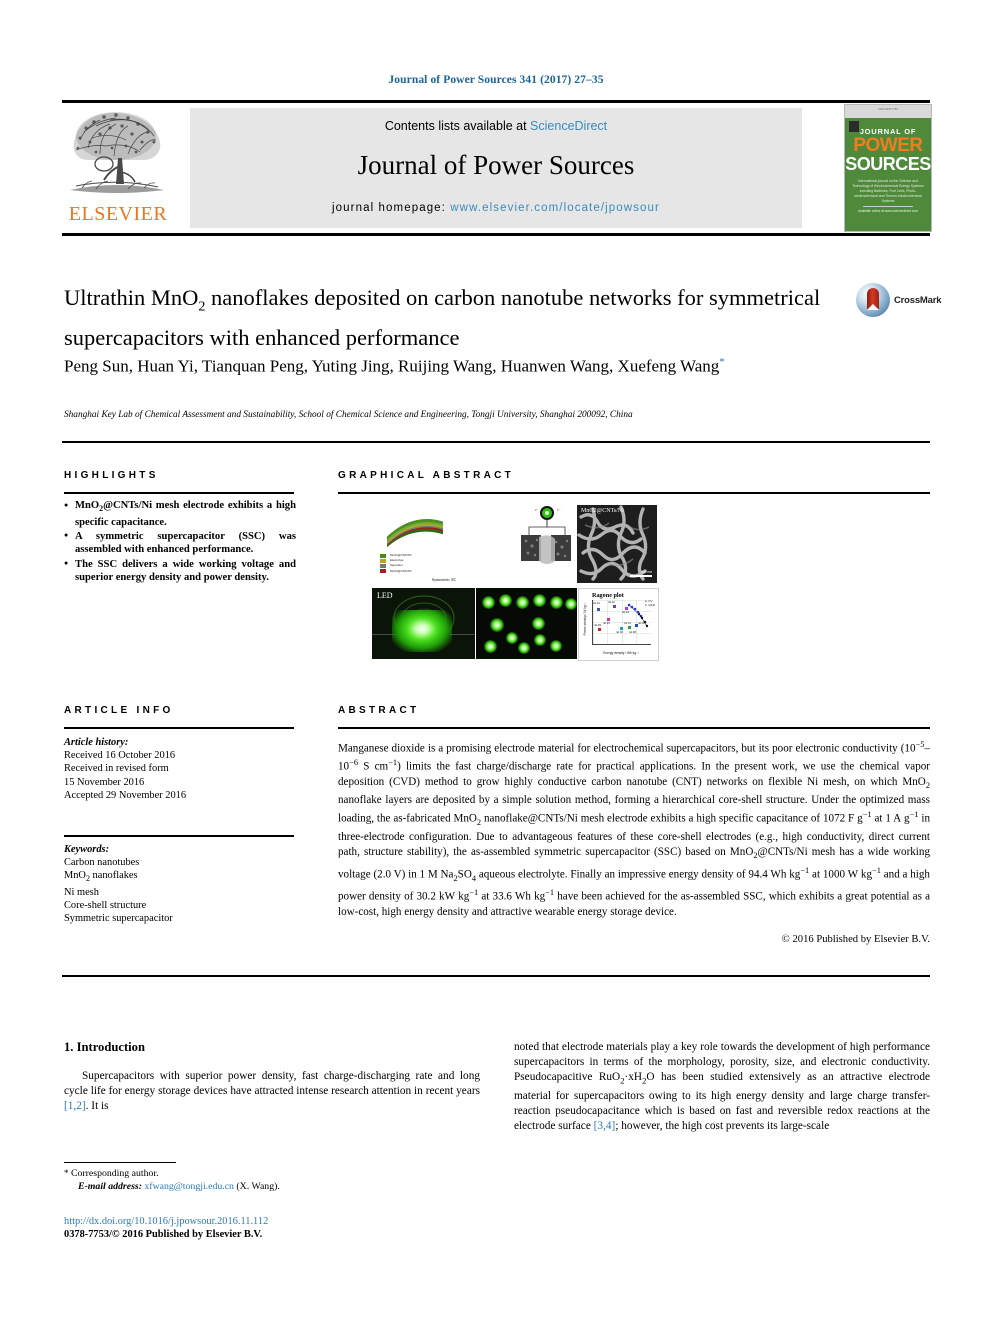 The image size is (992, 1323). I want to click on keyword-text-post: nanoflakes, so click(113, 876).